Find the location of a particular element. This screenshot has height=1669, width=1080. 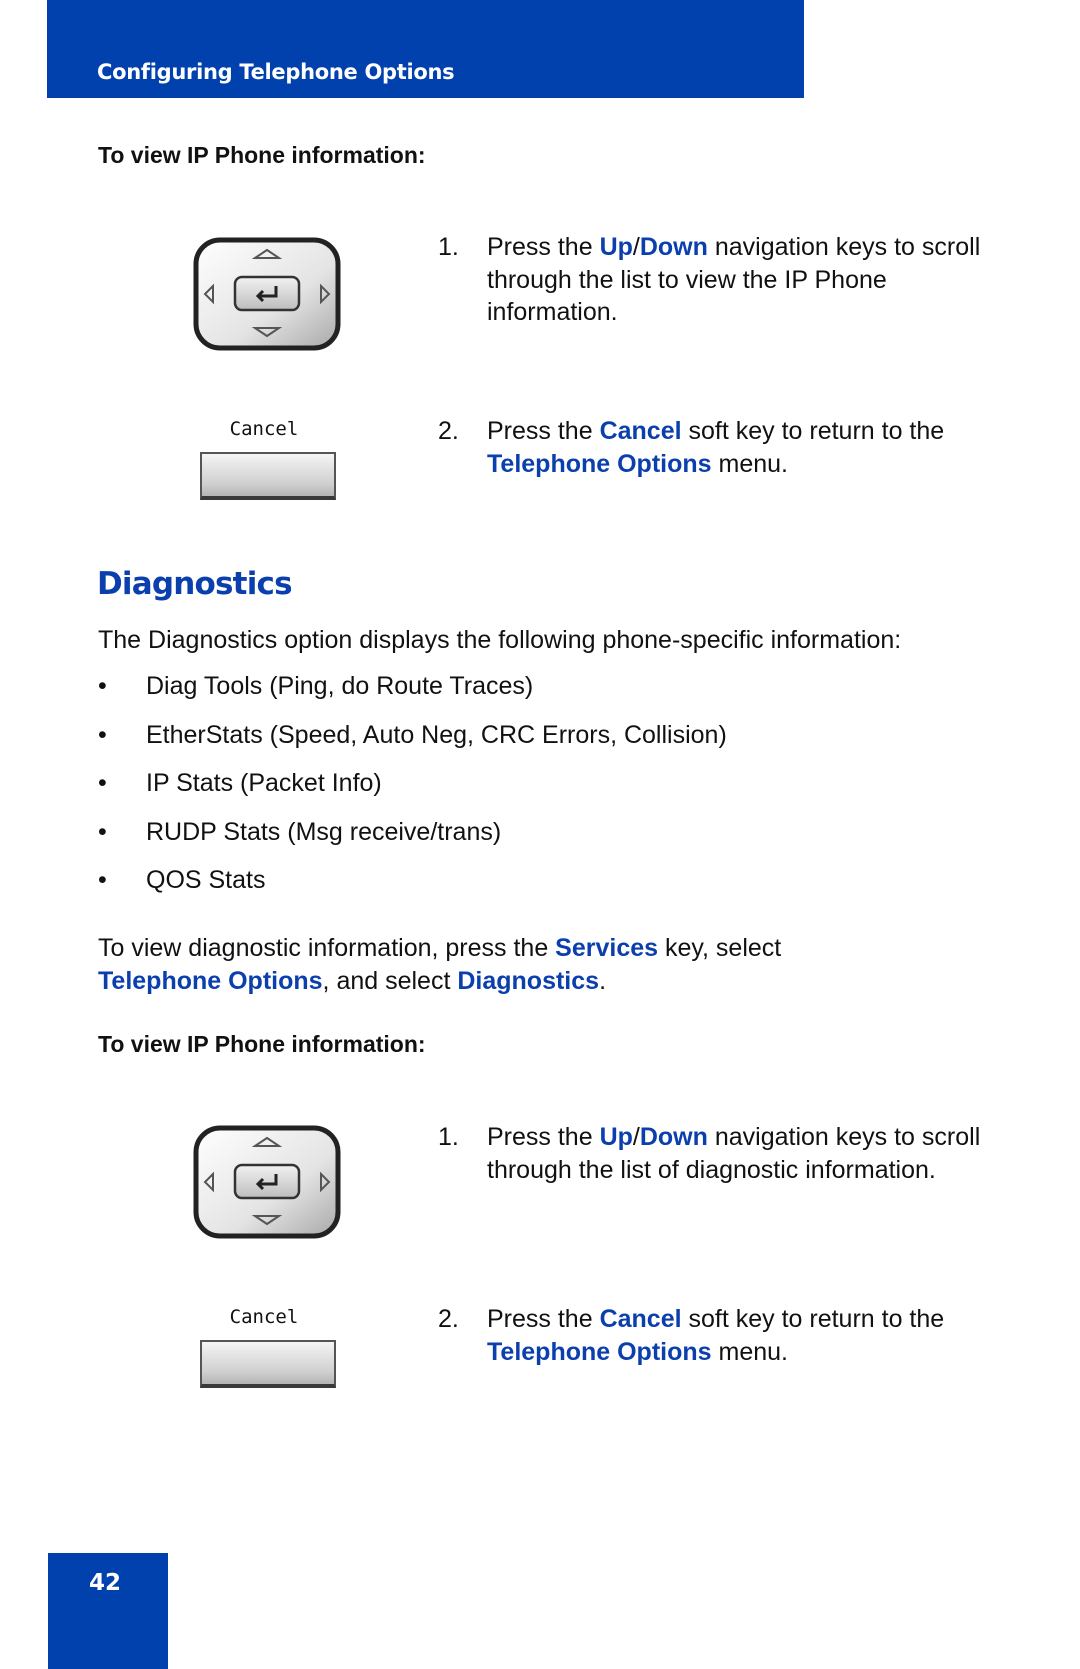

diagnostics-ref: Diagnostics is located at coordinates (528, 980).